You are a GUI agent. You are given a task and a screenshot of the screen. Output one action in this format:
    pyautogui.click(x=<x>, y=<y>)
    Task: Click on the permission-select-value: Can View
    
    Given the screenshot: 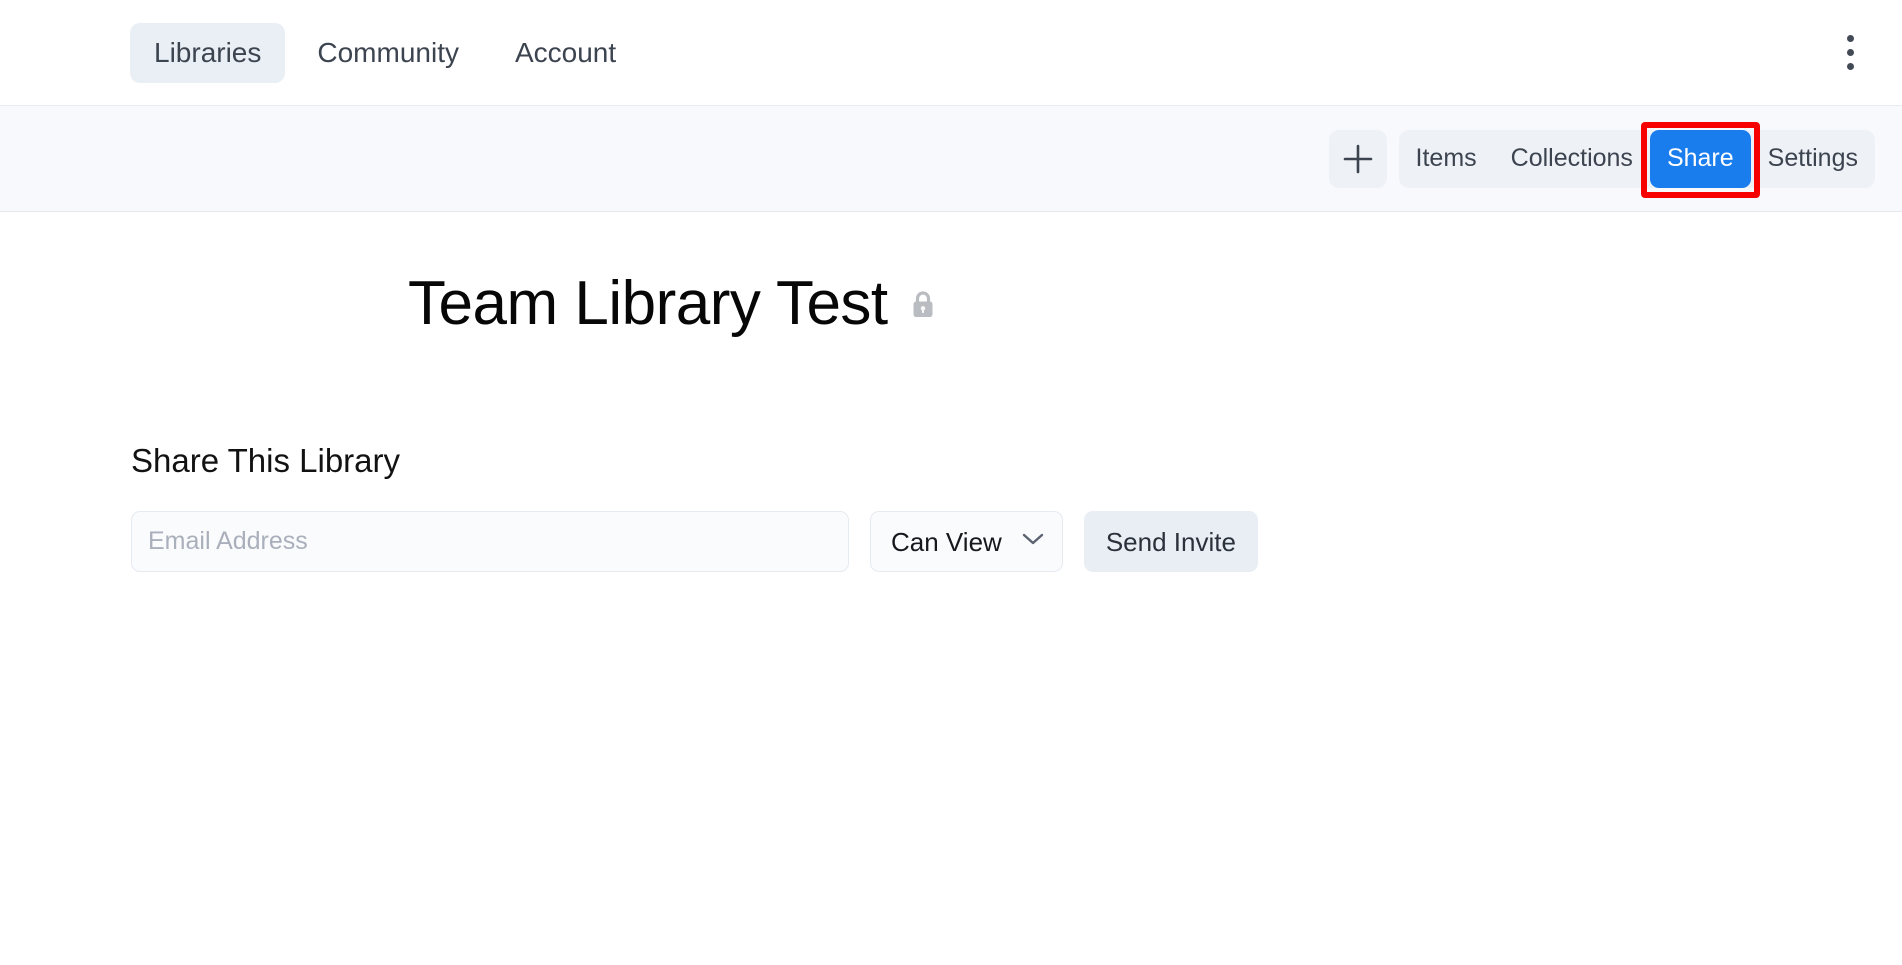 What is the action you would take?
    pyautogui.click(x=946, y=541)
    